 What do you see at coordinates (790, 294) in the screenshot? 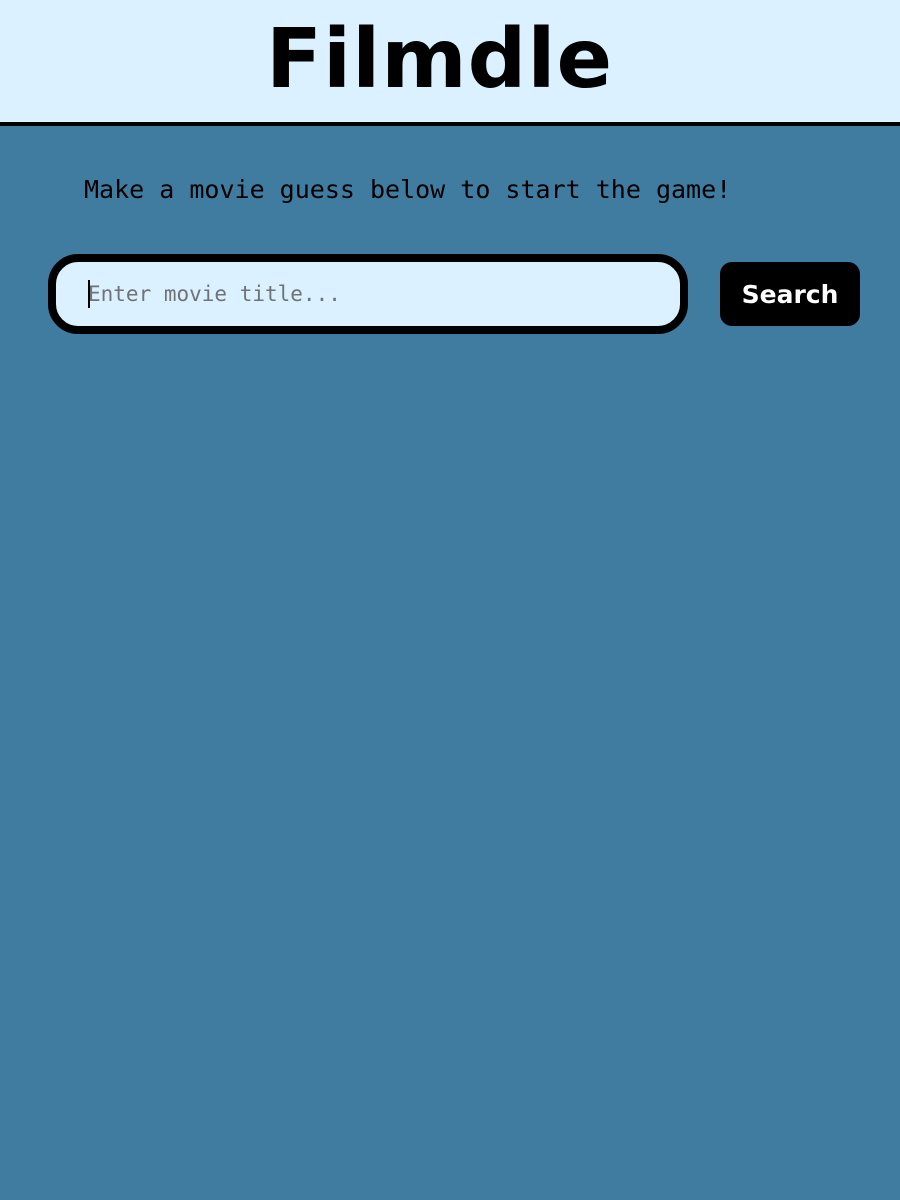
I see `search-button: Search` at bounding box center [790, 294].